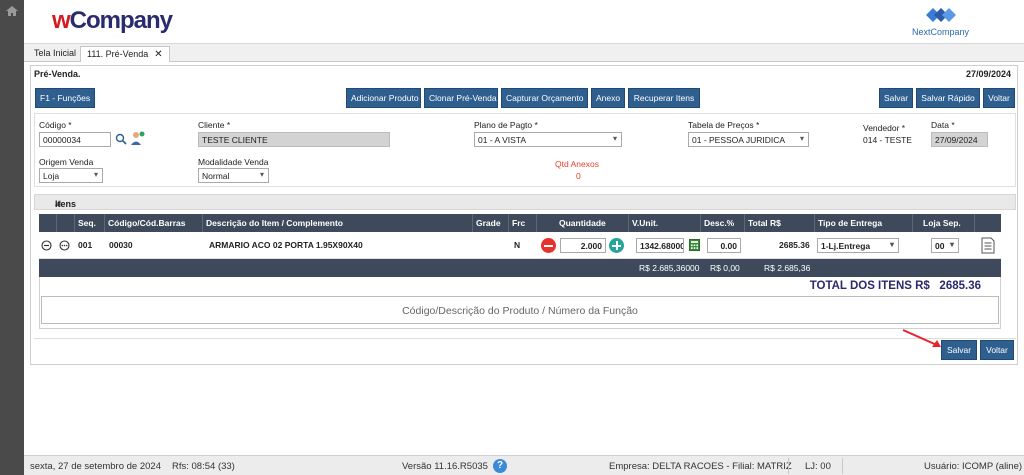 The height and width of the screenshot is (475, 1024). What do you see at coordinates (694, 245) in the screenshot?
I see `calculator-icon` at bounding box center [694, 245].